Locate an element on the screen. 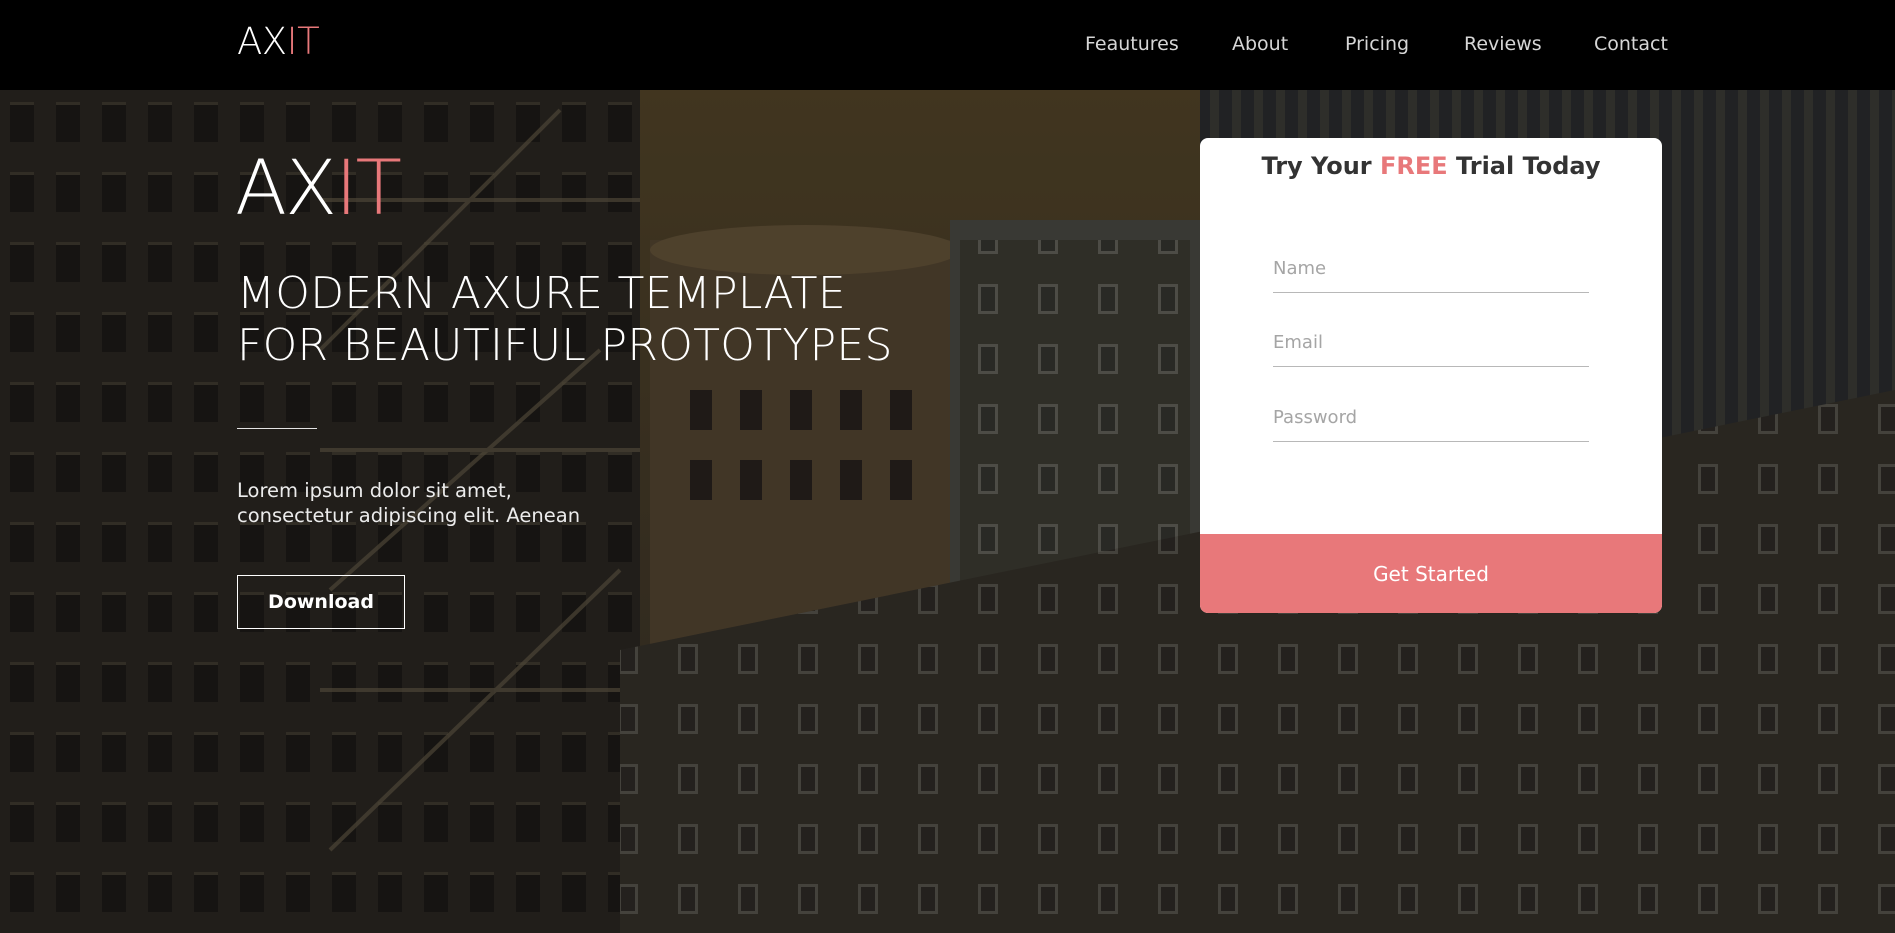 The height and width of the screenshot is (933, 1895). hero-body-line2: consectetur adipiscing elit. Aenean is located at coordinates (409, 515).